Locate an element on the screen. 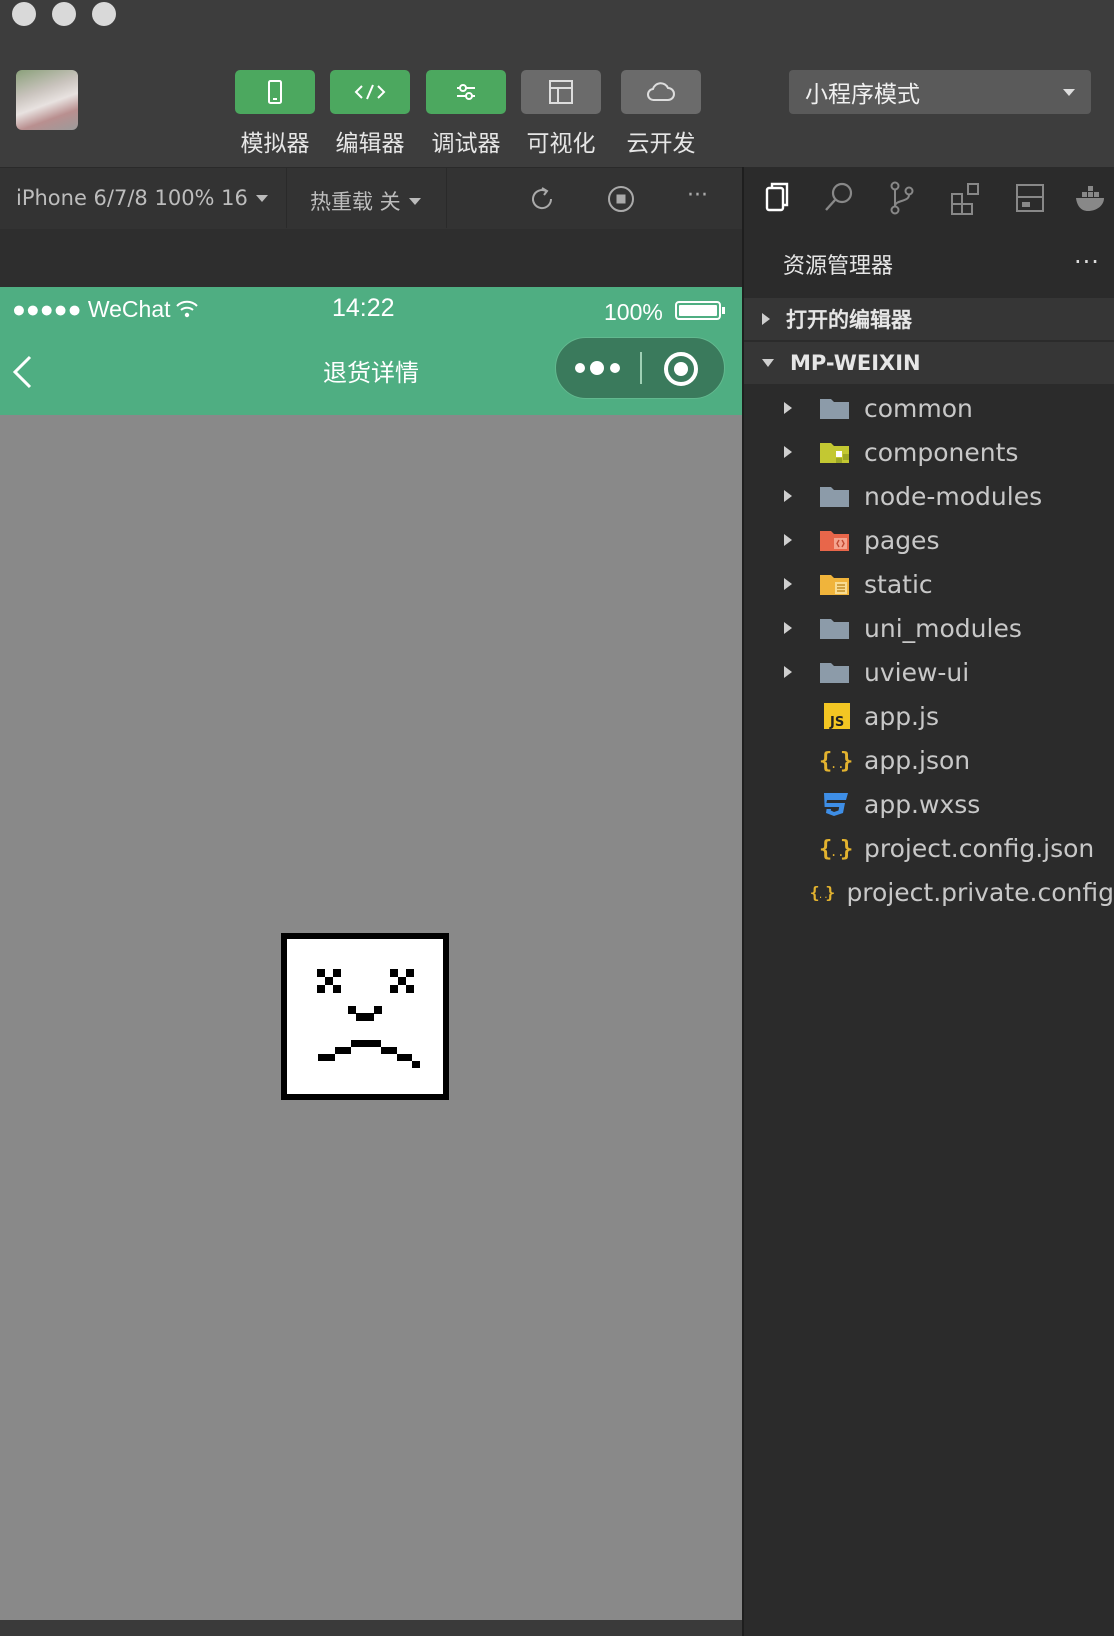 This screenshot has height=1636, width=1114. tree-item-label: project.config.json is located at coordinates (979, 848).